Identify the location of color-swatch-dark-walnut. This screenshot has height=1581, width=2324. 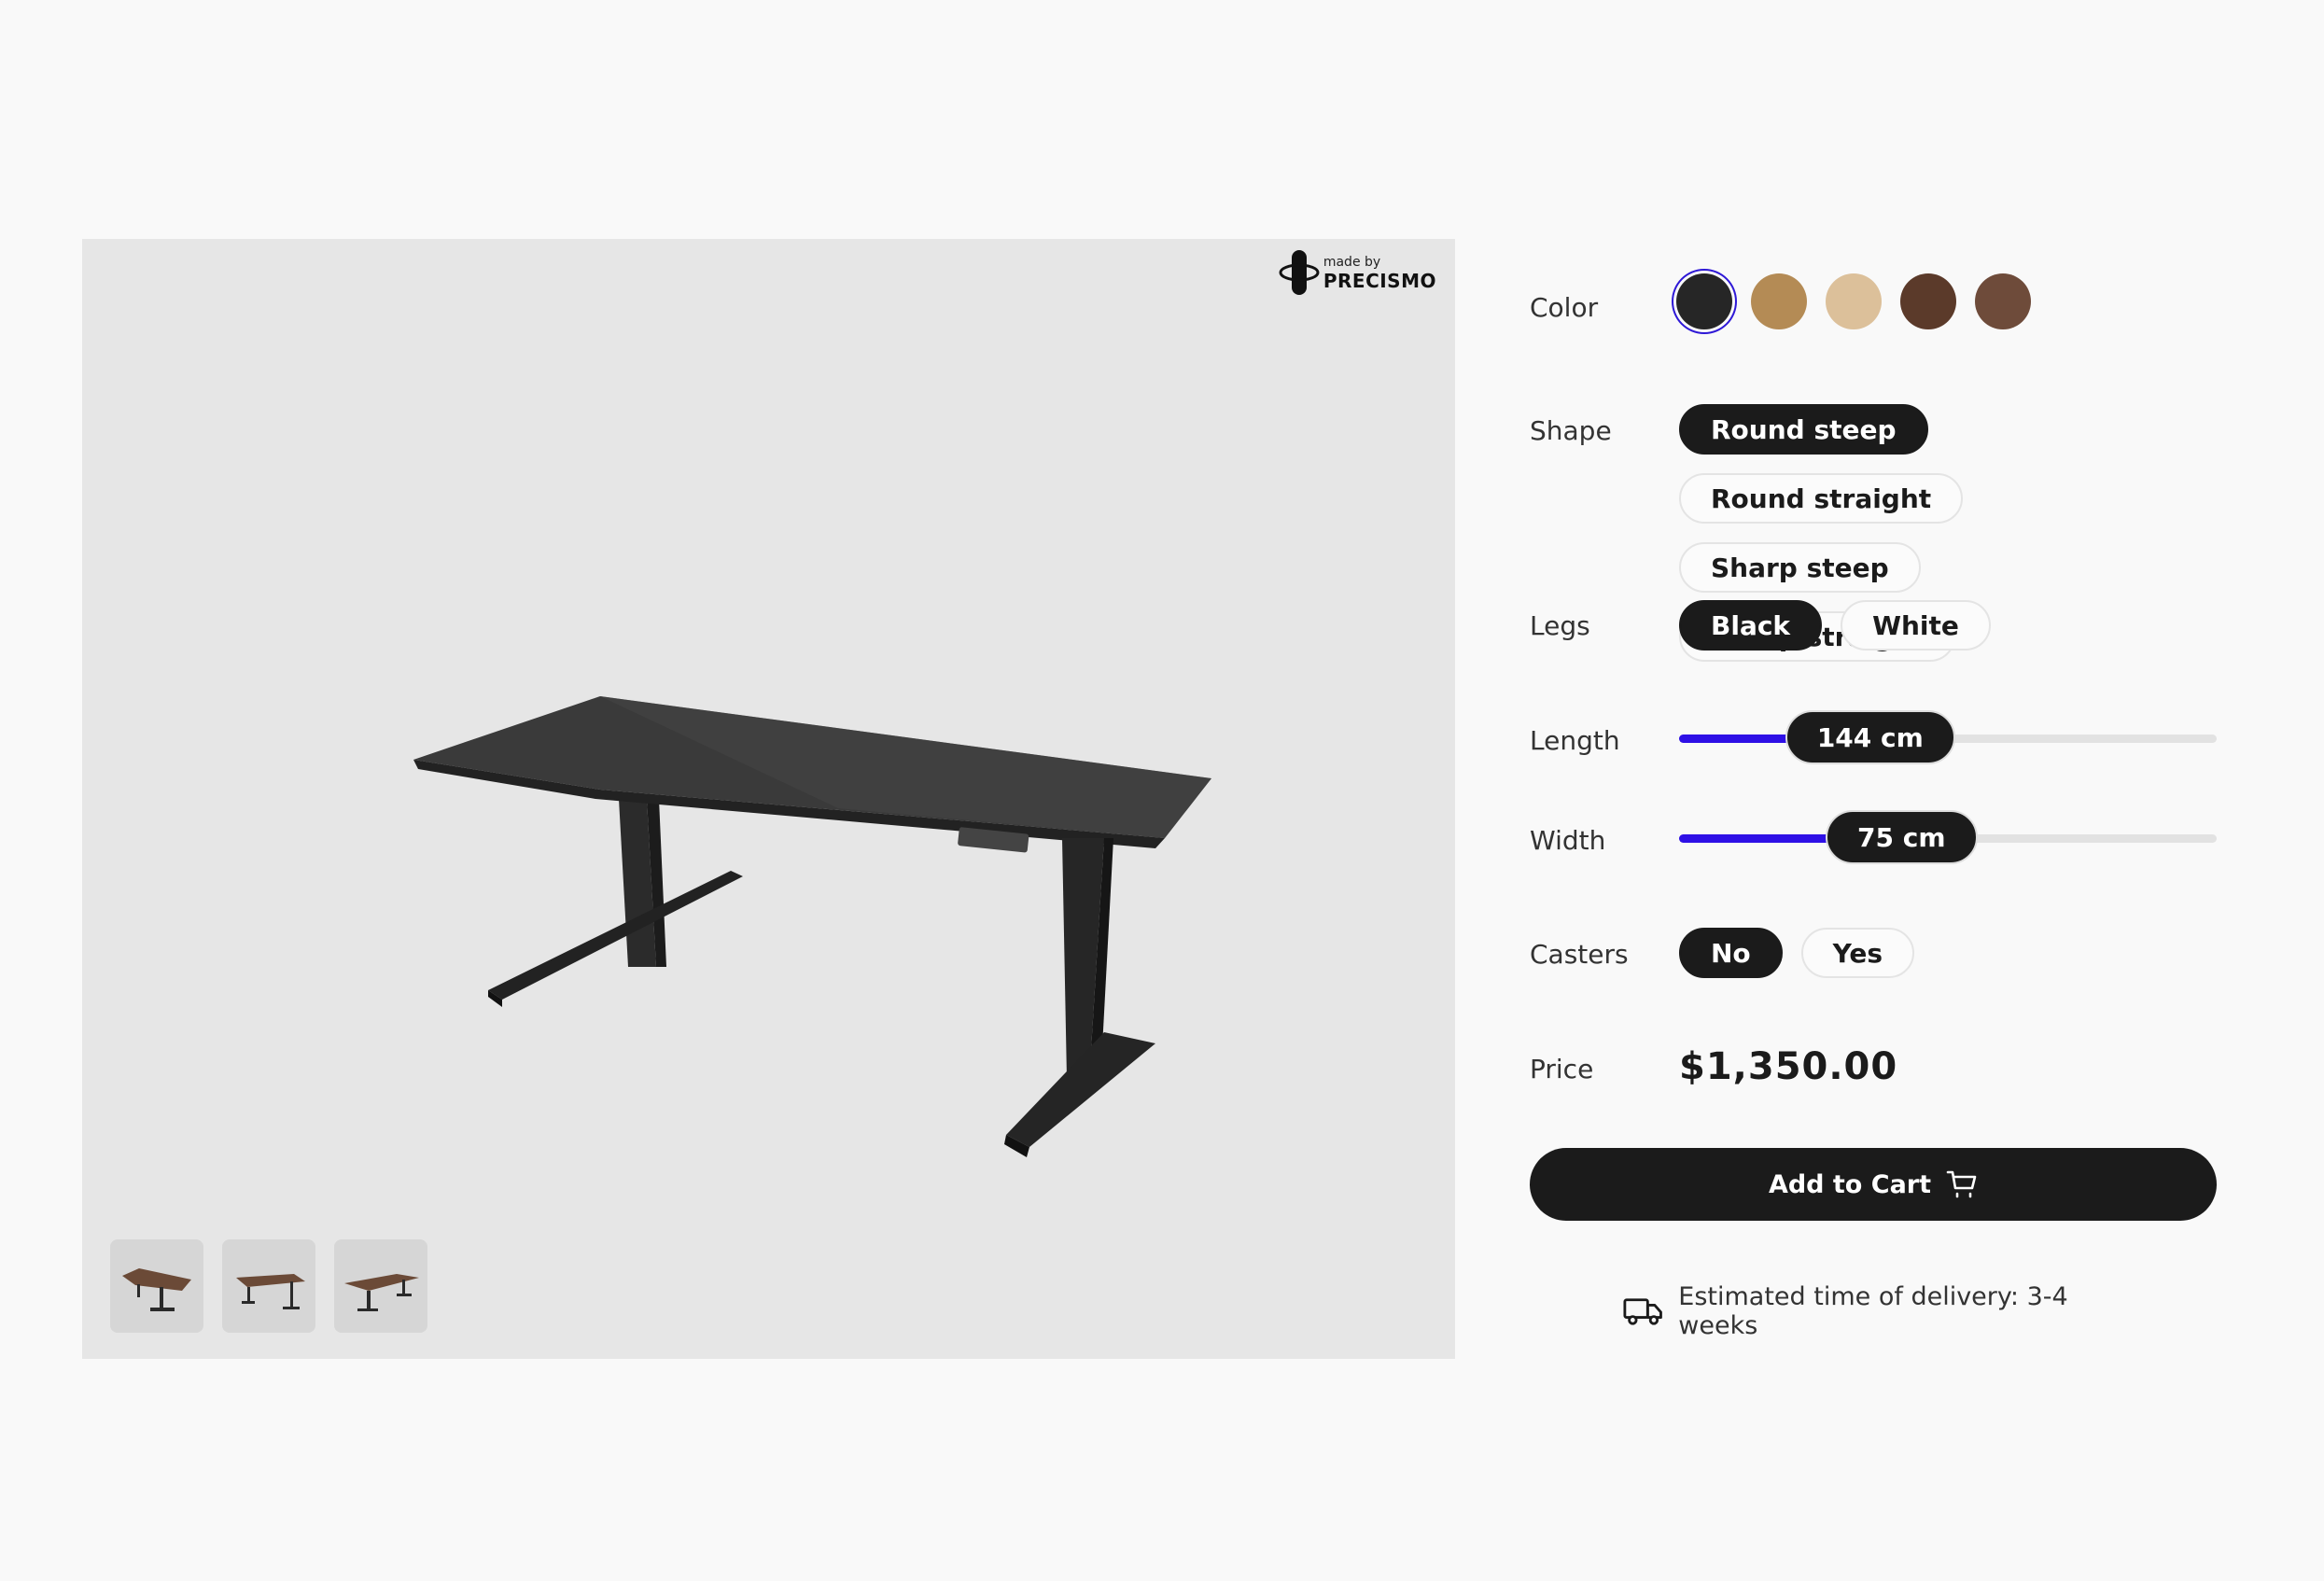
(2003, 301).